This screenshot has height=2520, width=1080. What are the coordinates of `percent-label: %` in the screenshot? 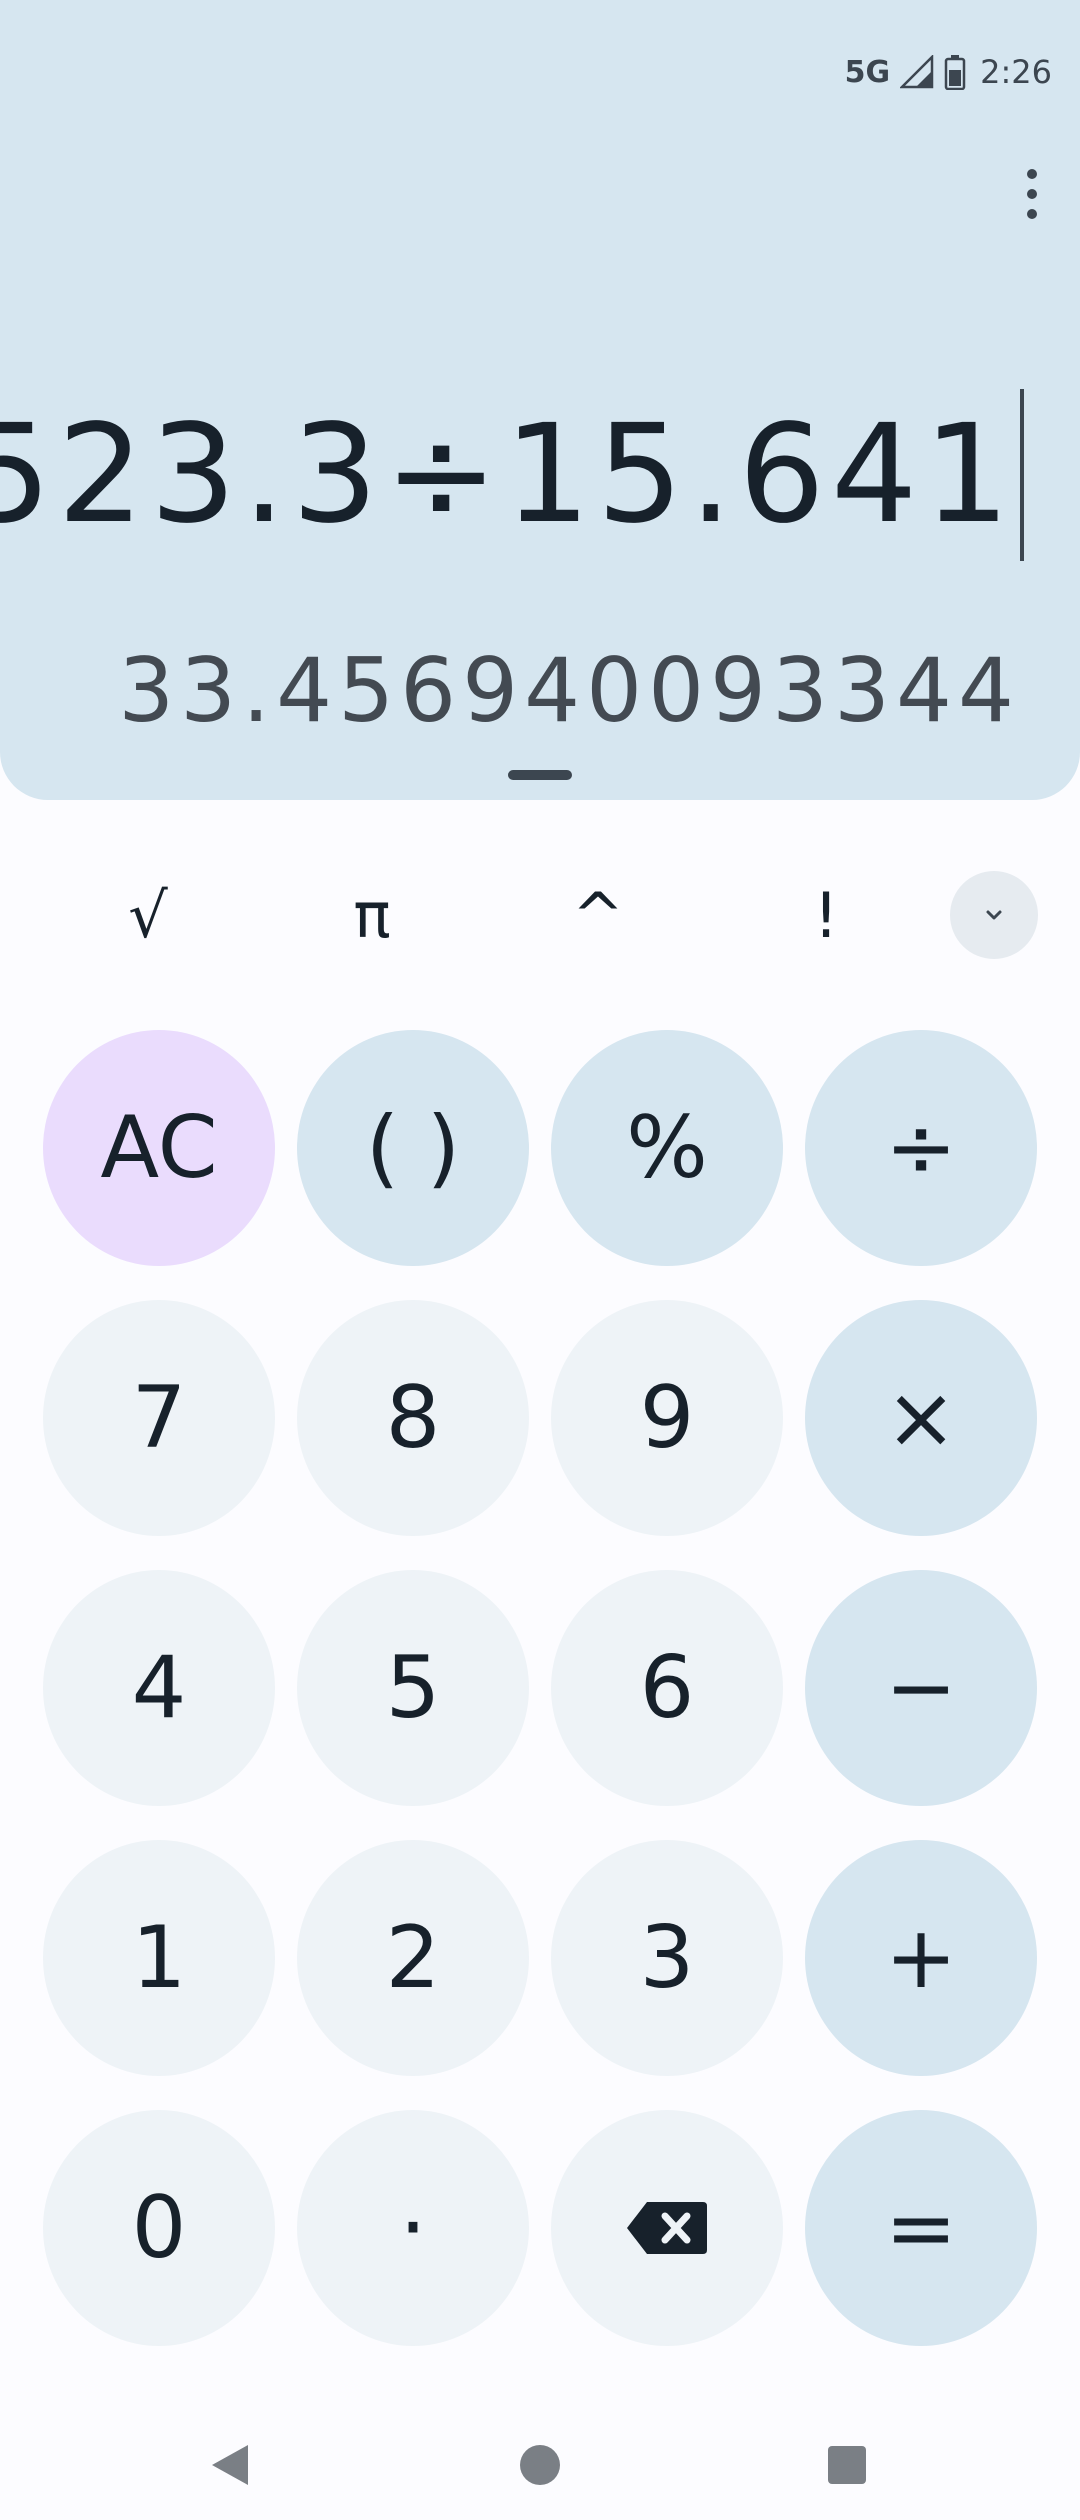 It's located at (667, 1148).